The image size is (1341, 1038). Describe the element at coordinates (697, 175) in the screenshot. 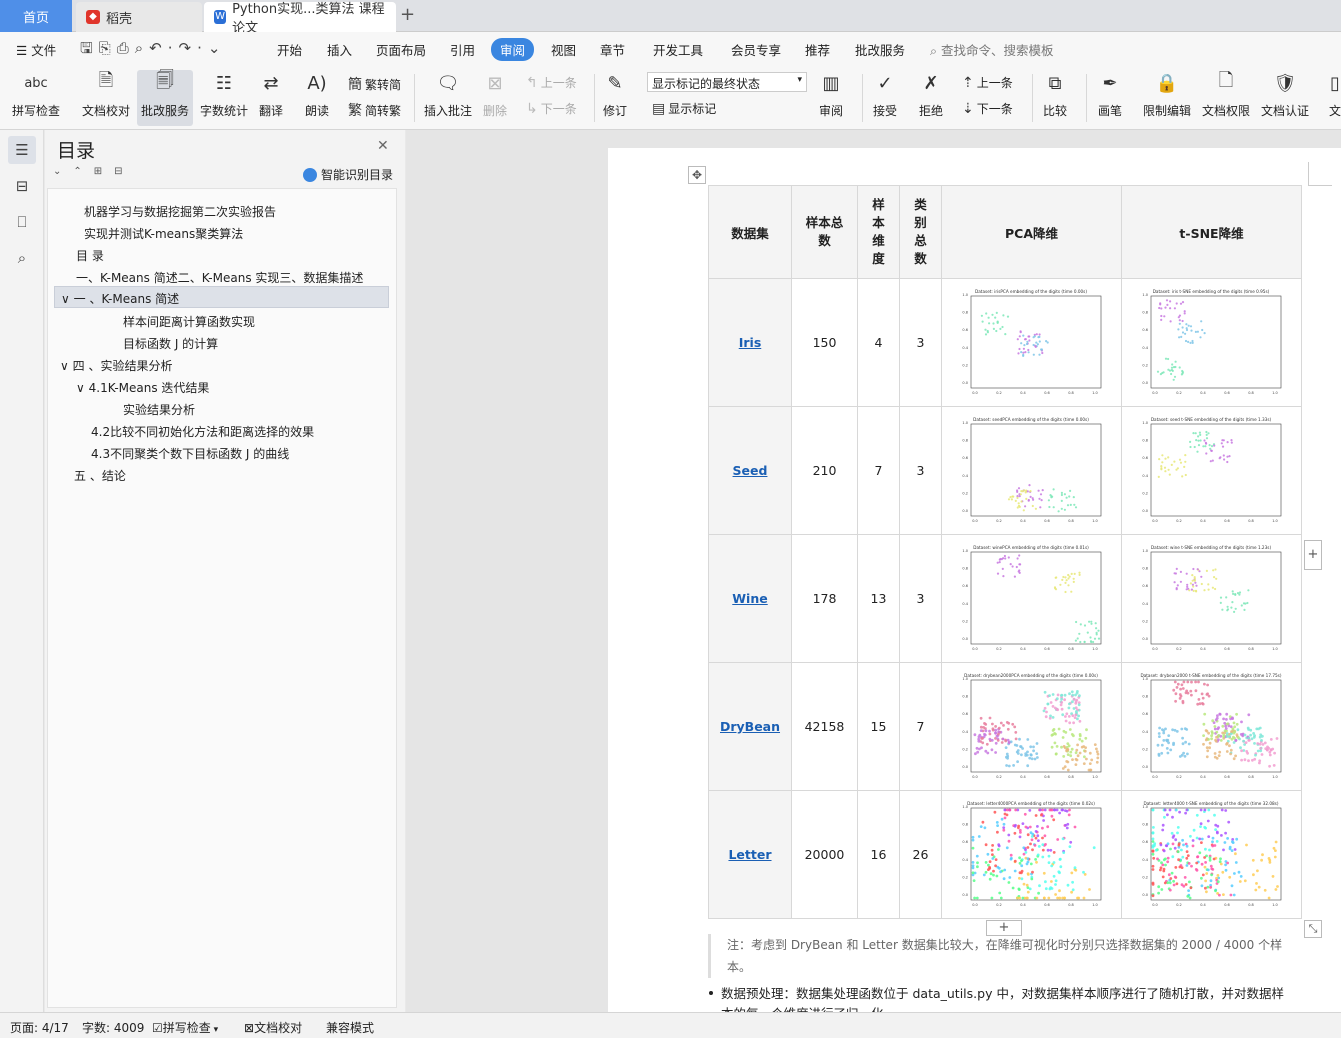

I see `table-move-handle-icon: ✥` at that location.